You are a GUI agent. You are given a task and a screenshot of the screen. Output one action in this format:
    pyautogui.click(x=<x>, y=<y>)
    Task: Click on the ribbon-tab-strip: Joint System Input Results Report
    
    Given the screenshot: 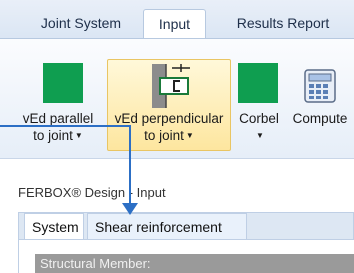 What is the action you would take?
    pyautogui.click(x=177, y=19)
    